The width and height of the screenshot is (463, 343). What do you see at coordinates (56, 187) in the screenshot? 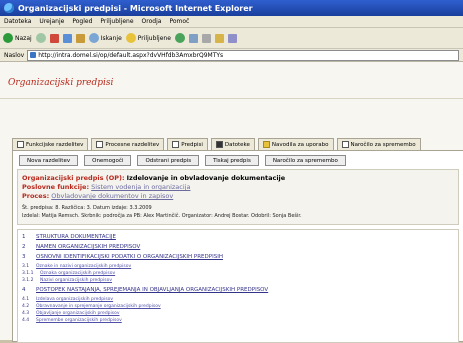
I see `function-label: Poslovne funkcije:` at bounding box center [56, 187].